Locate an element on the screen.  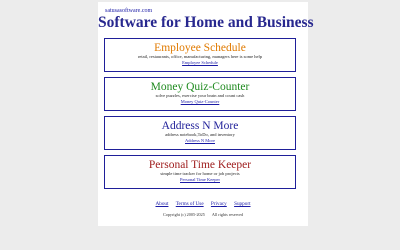
footer-link-privacy: Privacy is located at coordinates (219, 204).